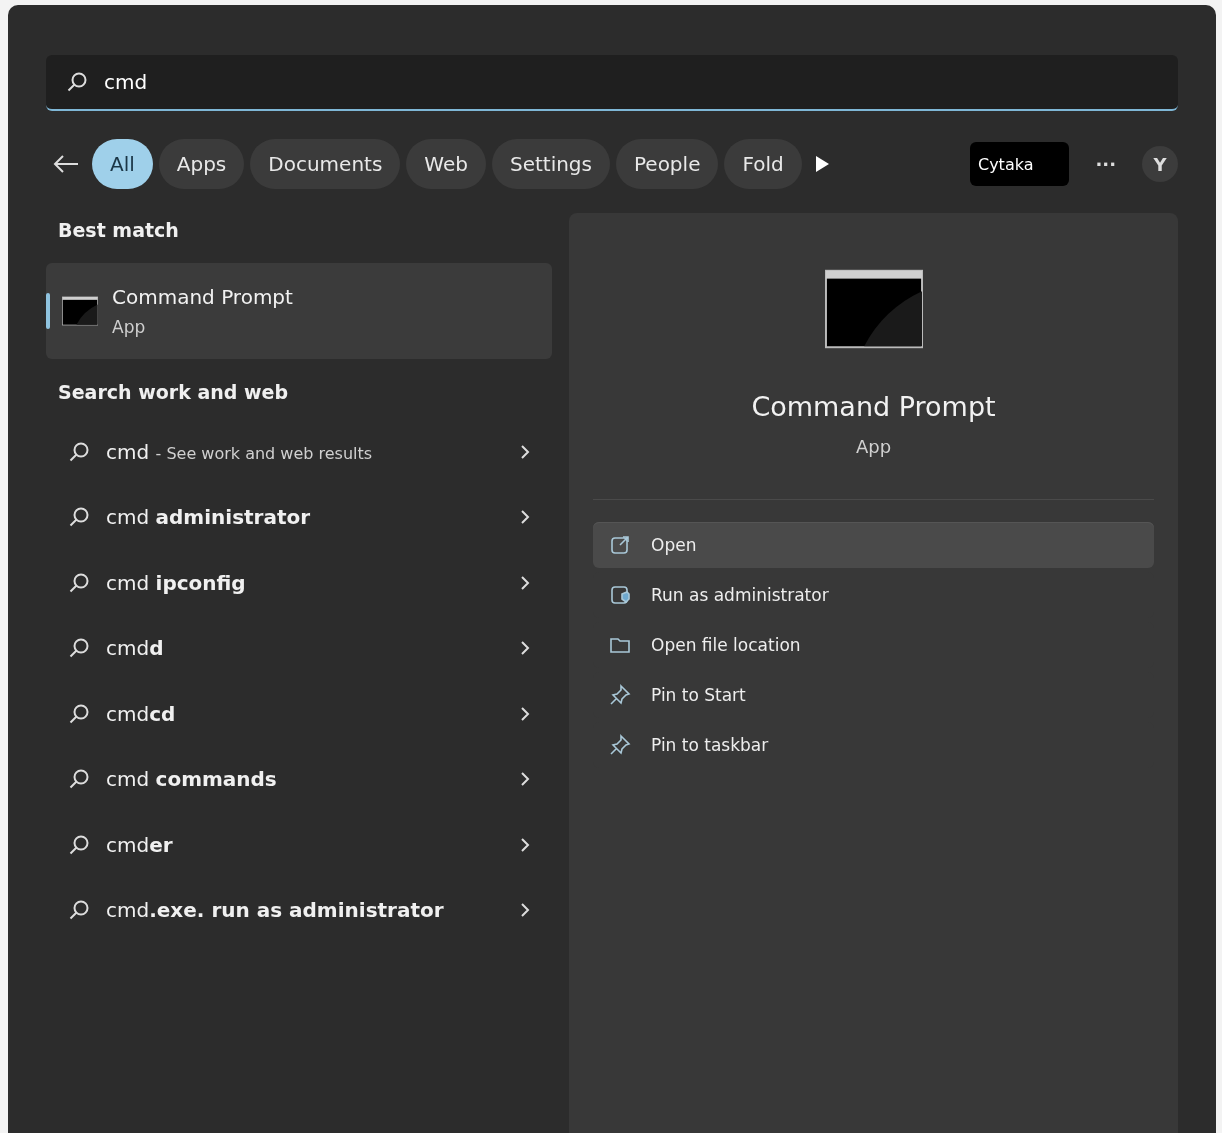 This screenshot has height=1133, width=1222. What do you see at coordinates (630, 82) in the screenshot?
I see `search-input: cmd` at bounding box center [630, 82].